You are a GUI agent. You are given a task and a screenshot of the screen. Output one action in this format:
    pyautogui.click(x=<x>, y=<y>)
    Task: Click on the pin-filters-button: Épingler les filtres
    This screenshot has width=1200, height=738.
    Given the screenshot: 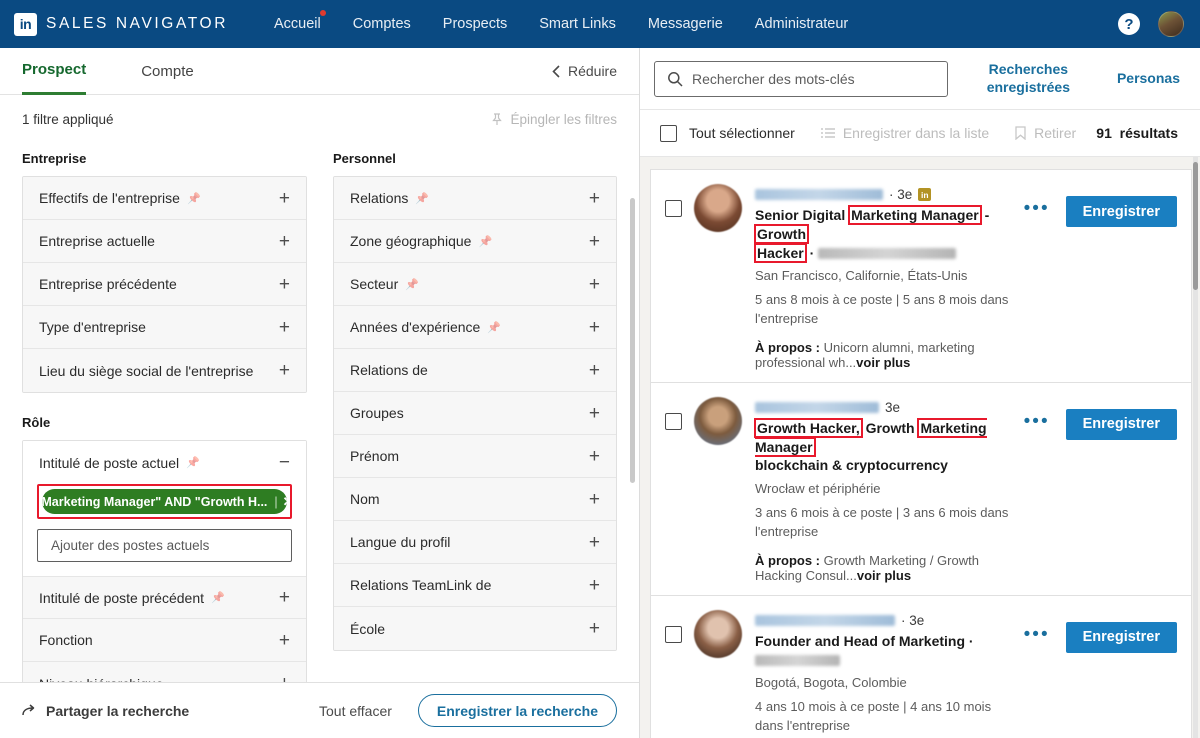 What is the action you would take?
    pyautogui.click(x=554, y=119)
    